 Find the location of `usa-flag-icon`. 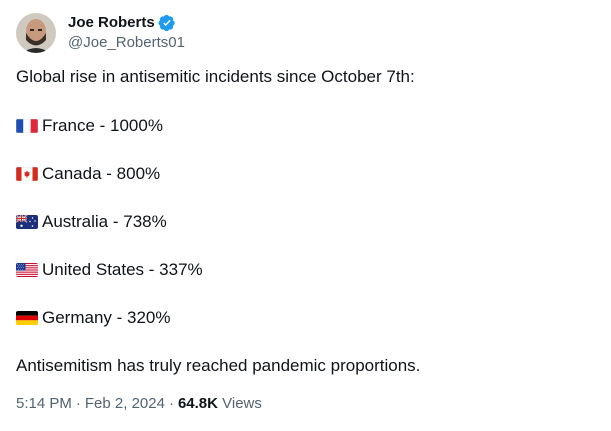

usa-flag-icon is located at coordinates (27, 270).